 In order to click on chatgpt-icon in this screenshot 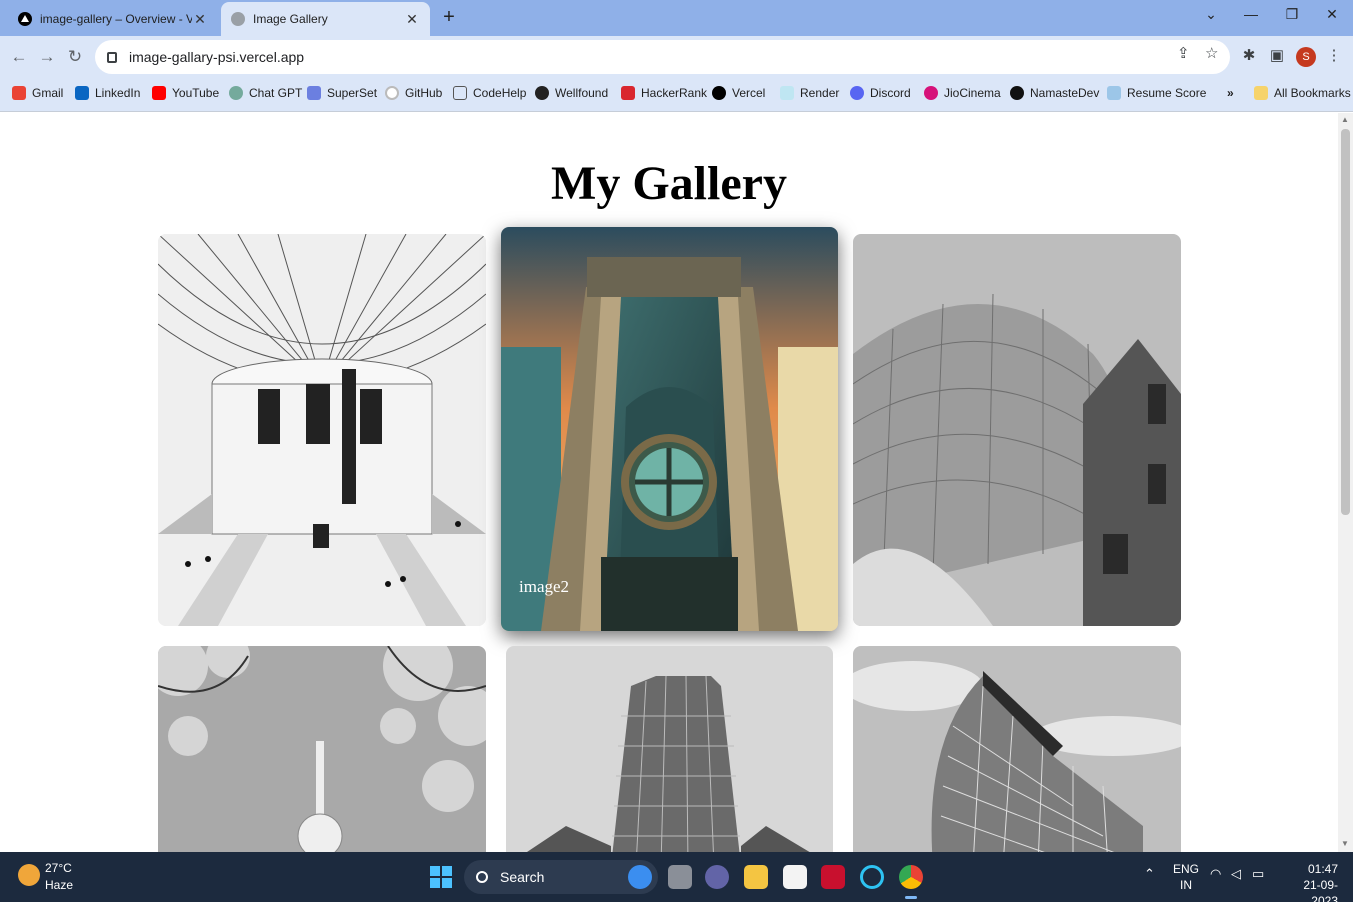, I will do `click(236, 93)`.